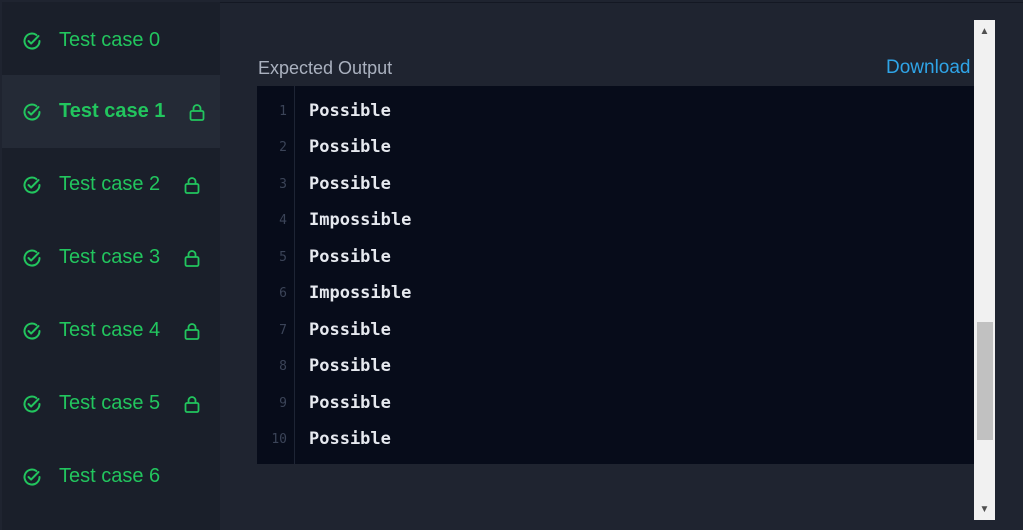 This screenshot has width=1023, height=530. I want to click on test-case-3: Test case 3, so click(111, 257).